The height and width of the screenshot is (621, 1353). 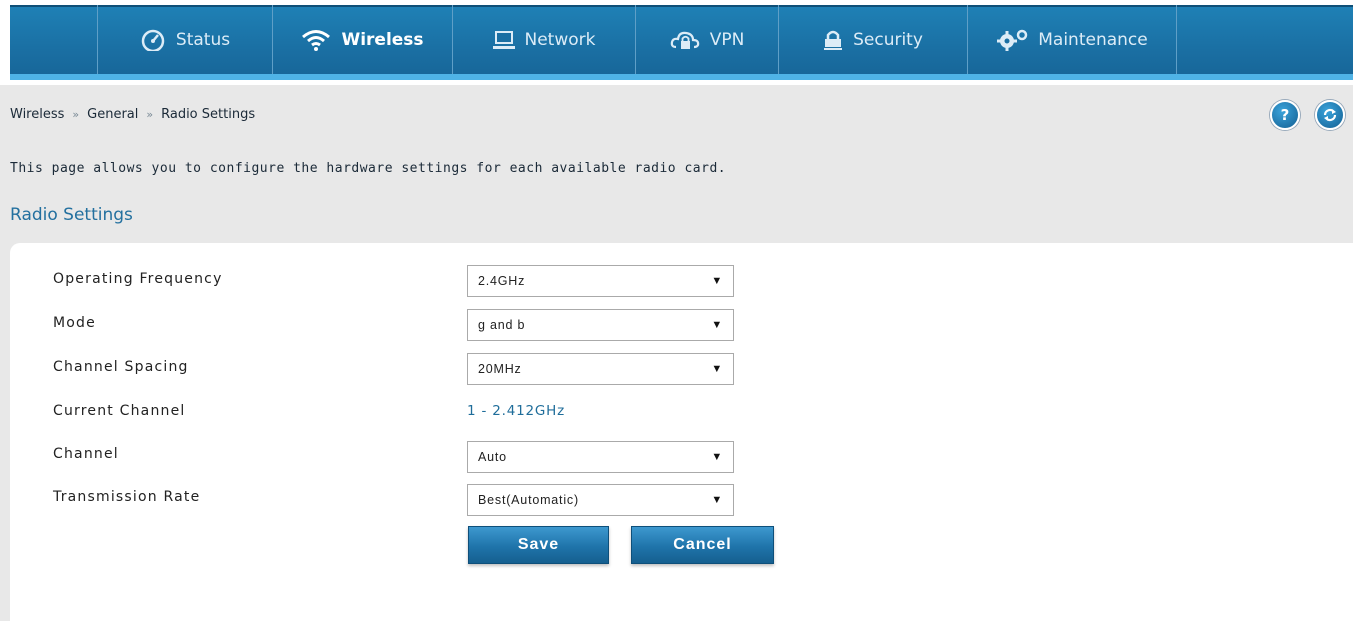 I want to click on breadcrumb: Wireless » General » Radio Settings, so click(x=132, y=114).